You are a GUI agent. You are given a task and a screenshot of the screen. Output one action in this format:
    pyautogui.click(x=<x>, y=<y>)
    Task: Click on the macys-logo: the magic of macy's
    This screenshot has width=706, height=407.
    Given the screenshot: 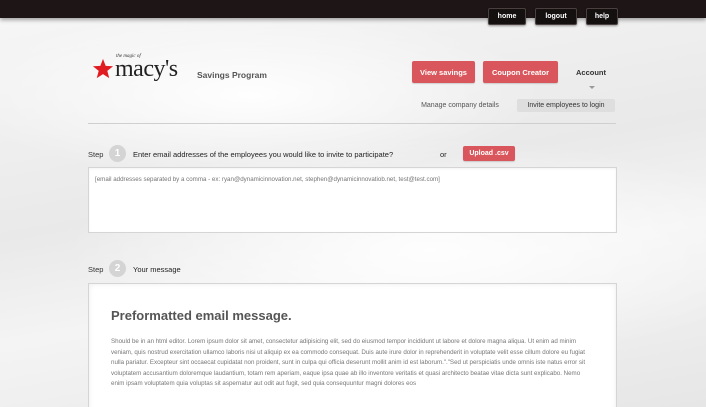 What is the action you would take?
    pyautogui.click(x=142, y=69)
    